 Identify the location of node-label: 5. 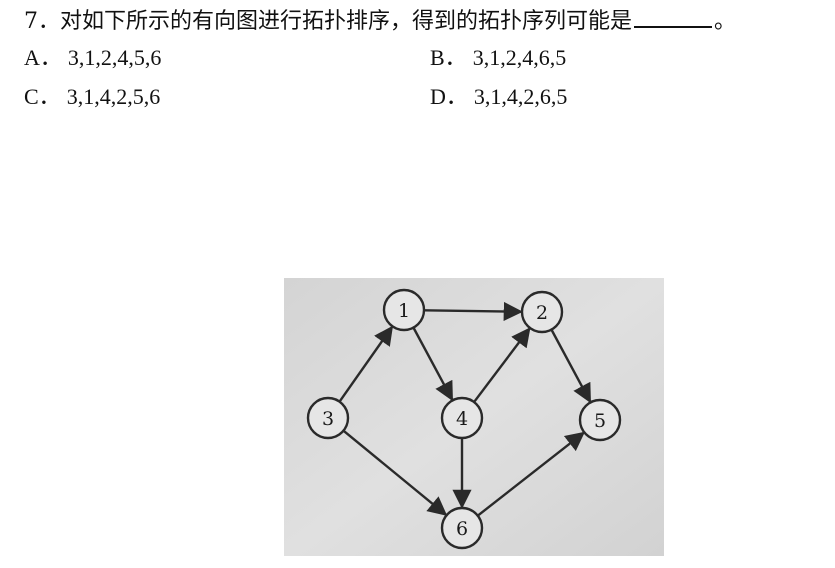
(600, 421).